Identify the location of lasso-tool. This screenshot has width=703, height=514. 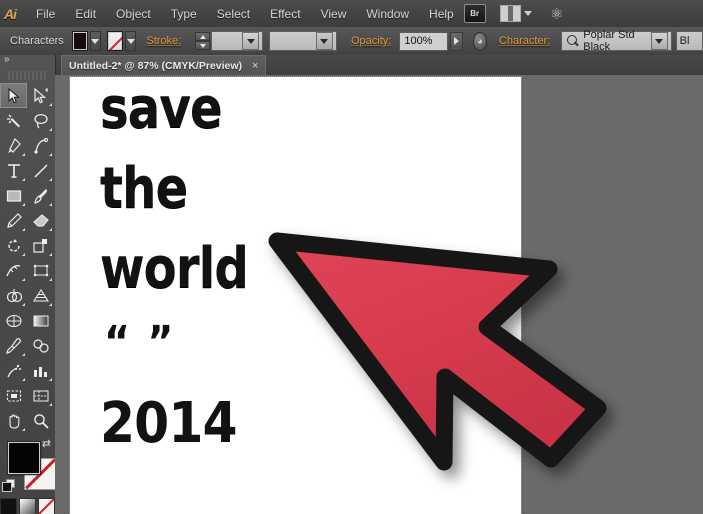
(40, 120).